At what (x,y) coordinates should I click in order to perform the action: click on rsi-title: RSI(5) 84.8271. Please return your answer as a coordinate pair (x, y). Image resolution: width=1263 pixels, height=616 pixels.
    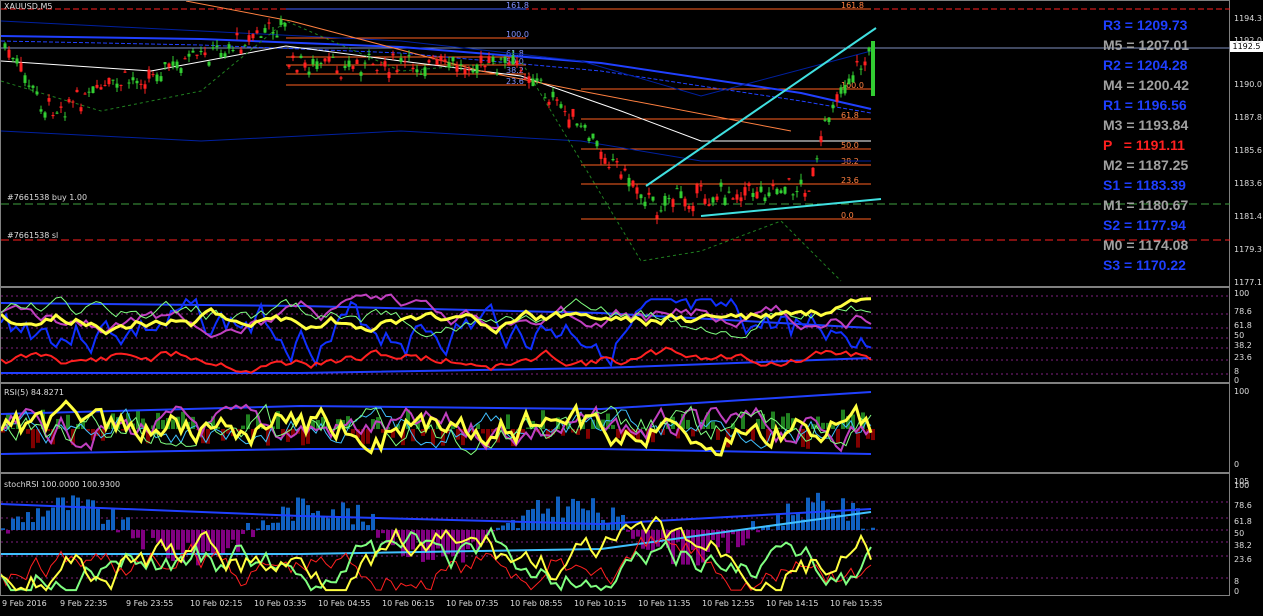
    Looking at the image, I should click on (34, 392).